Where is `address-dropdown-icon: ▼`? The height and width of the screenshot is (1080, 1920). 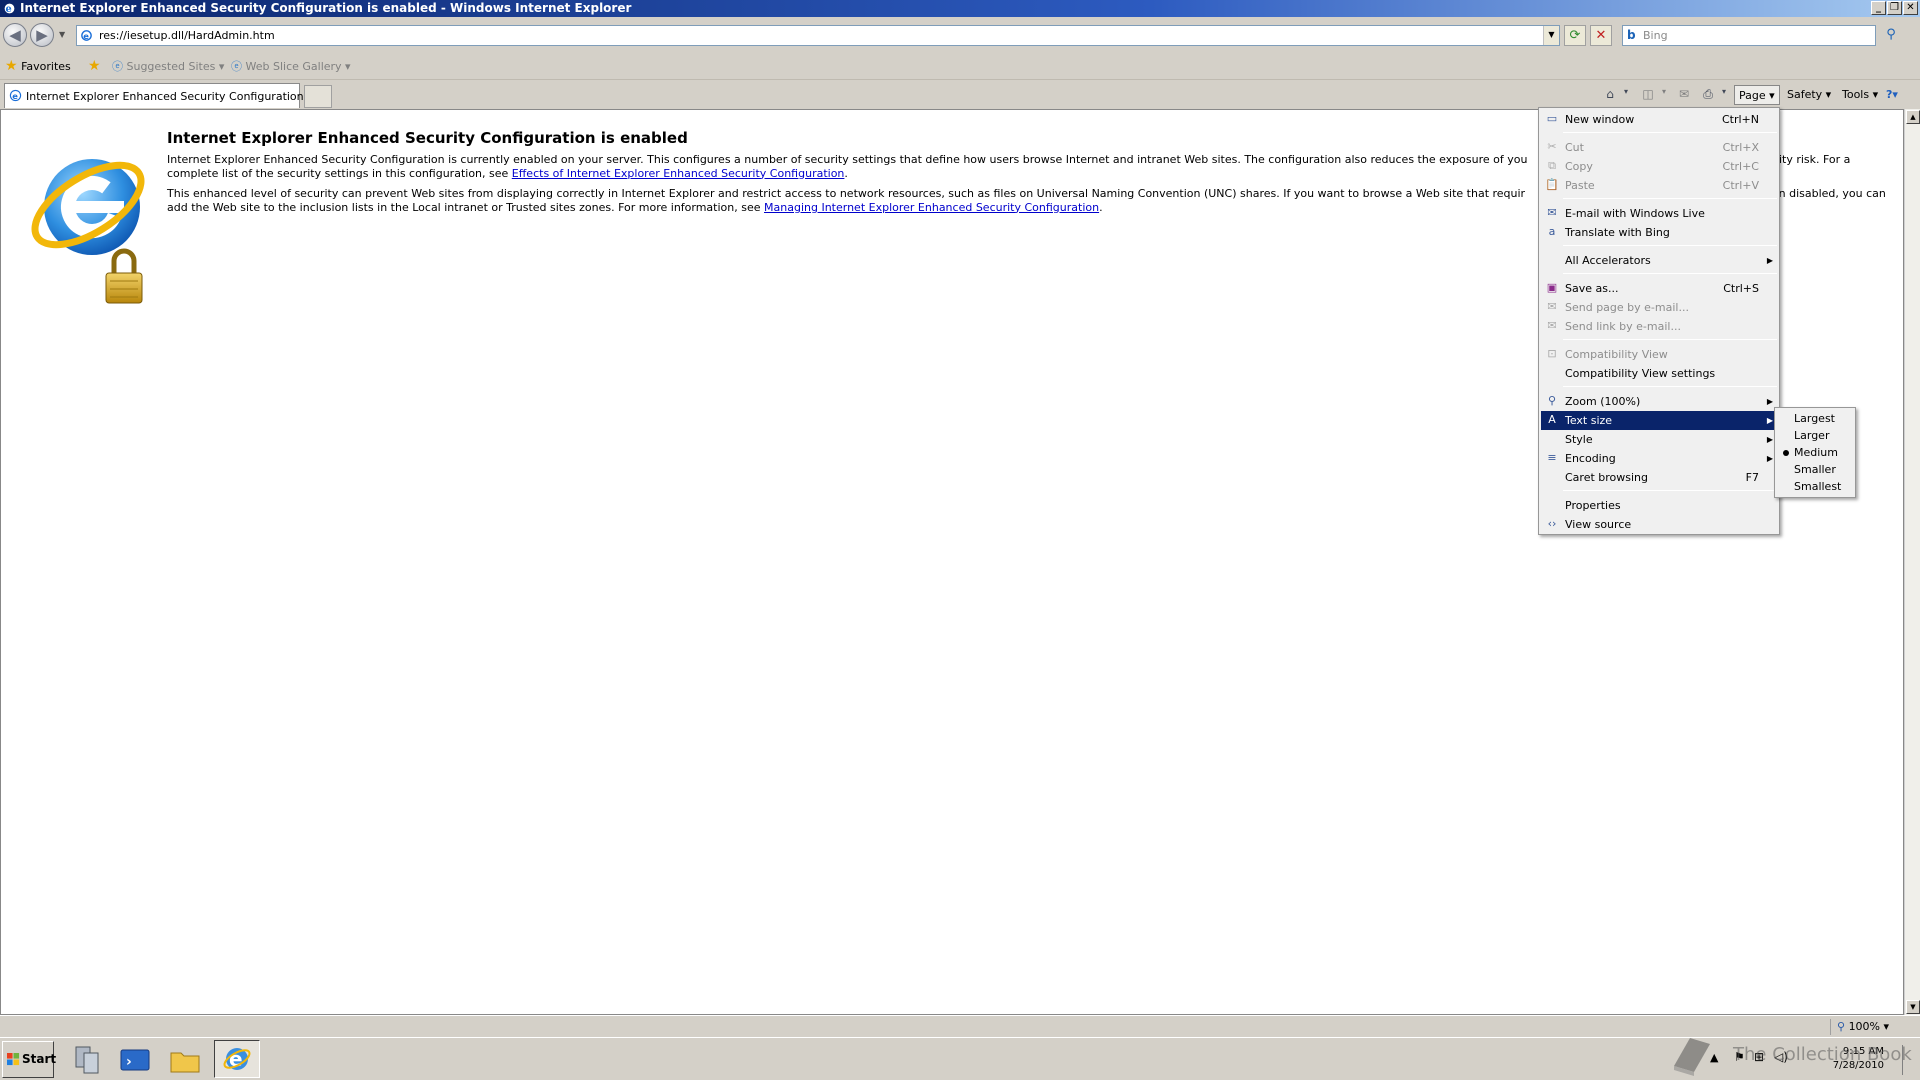 address-dropdown-icon: ▼ is located at coordinates (1551, 35).